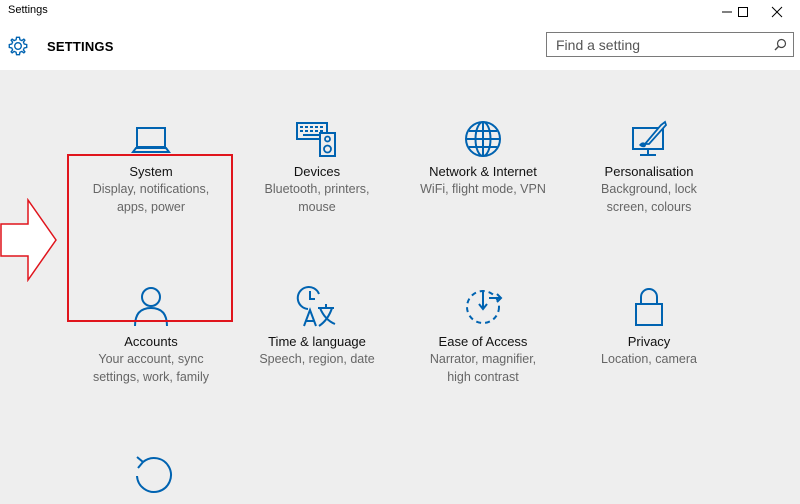  What do you see at coordinates (151, 140) in the screenshot?
I see `laptop-icon` at bounding box center [151, 140].